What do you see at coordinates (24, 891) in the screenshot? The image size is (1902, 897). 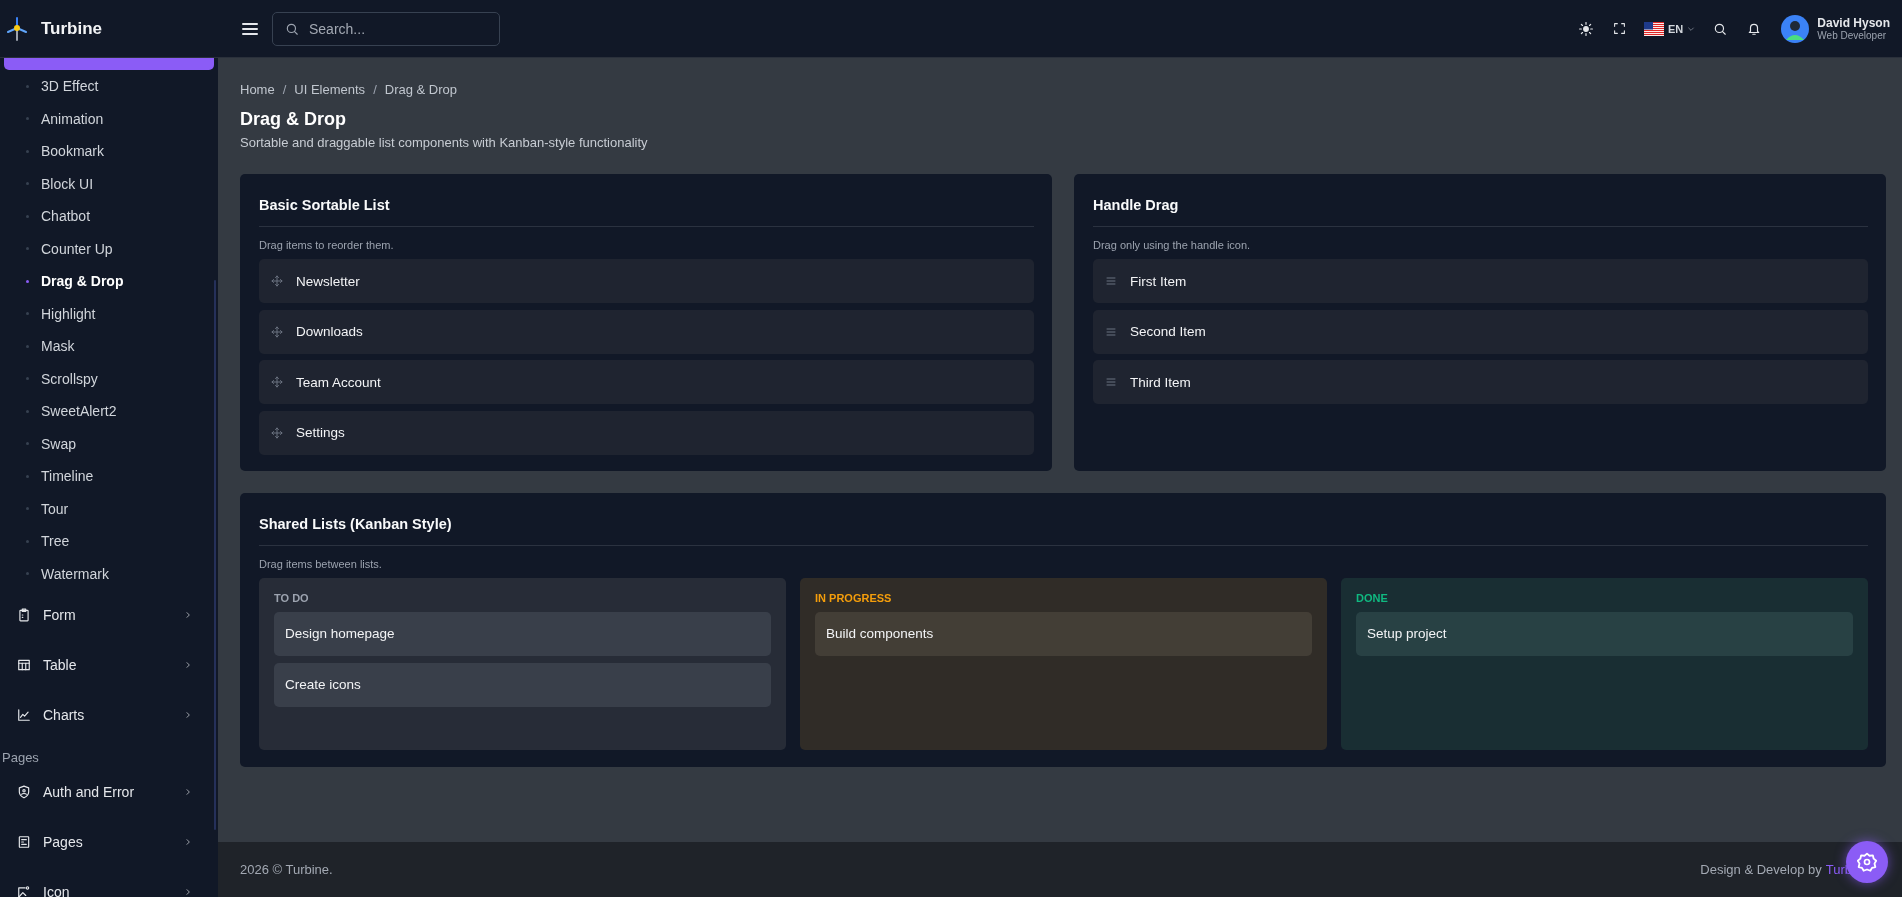 I see `image-icon` at bounding box center [24, 891].